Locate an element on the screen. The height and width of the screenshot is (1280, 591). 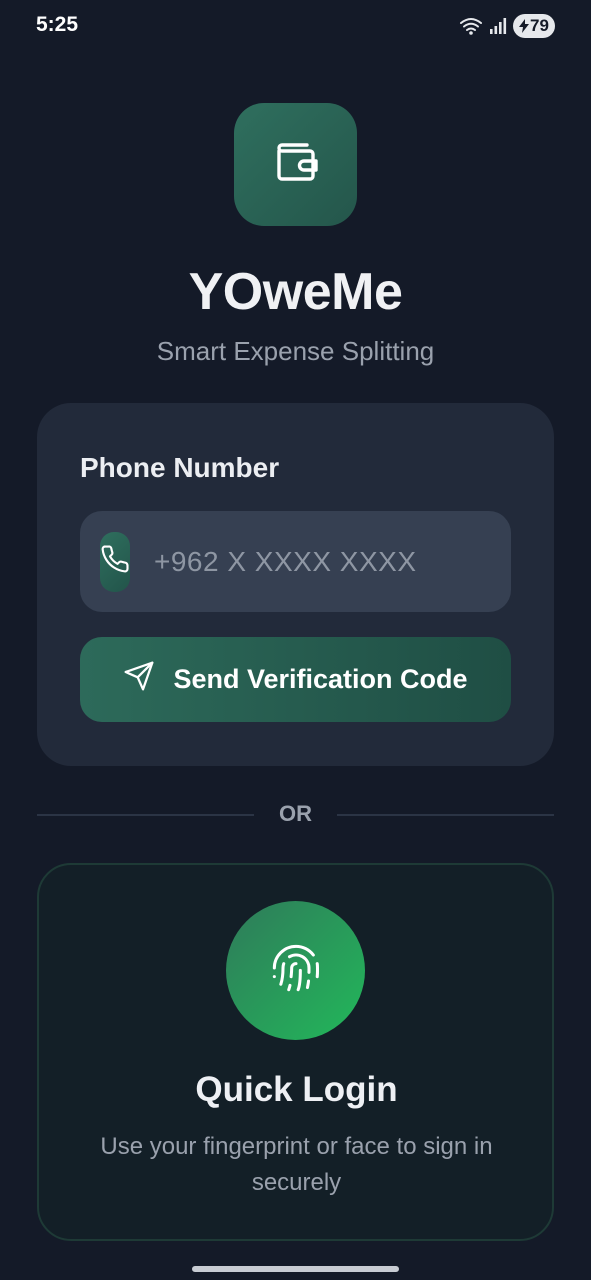
home-indicator is located at coordinates (295, 1269).